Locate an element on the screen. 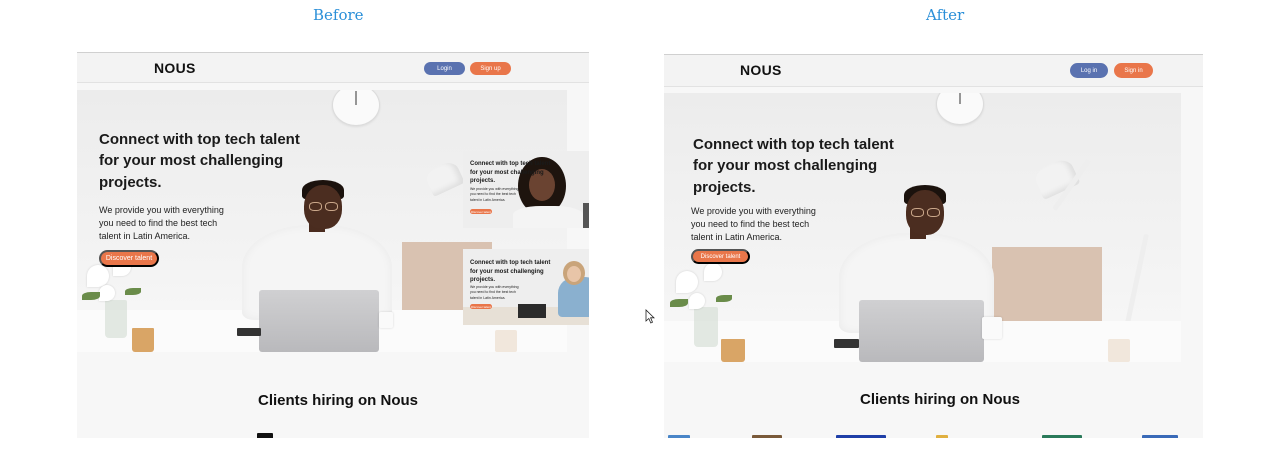  woman-body is located at coordinates (548, 217).